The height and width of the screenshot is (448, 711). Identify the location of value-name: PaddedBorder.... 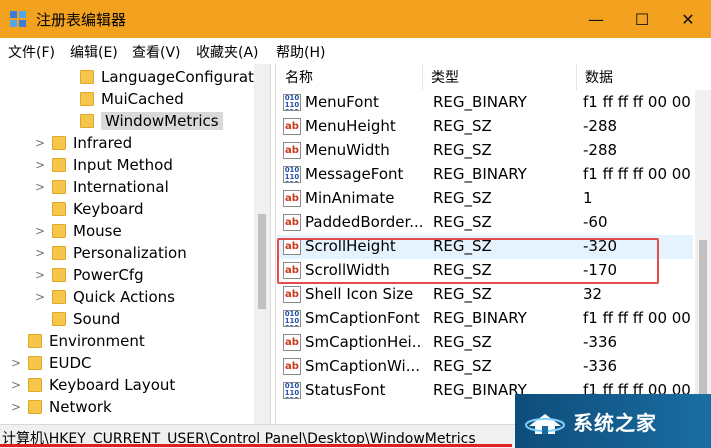
(364, 222).